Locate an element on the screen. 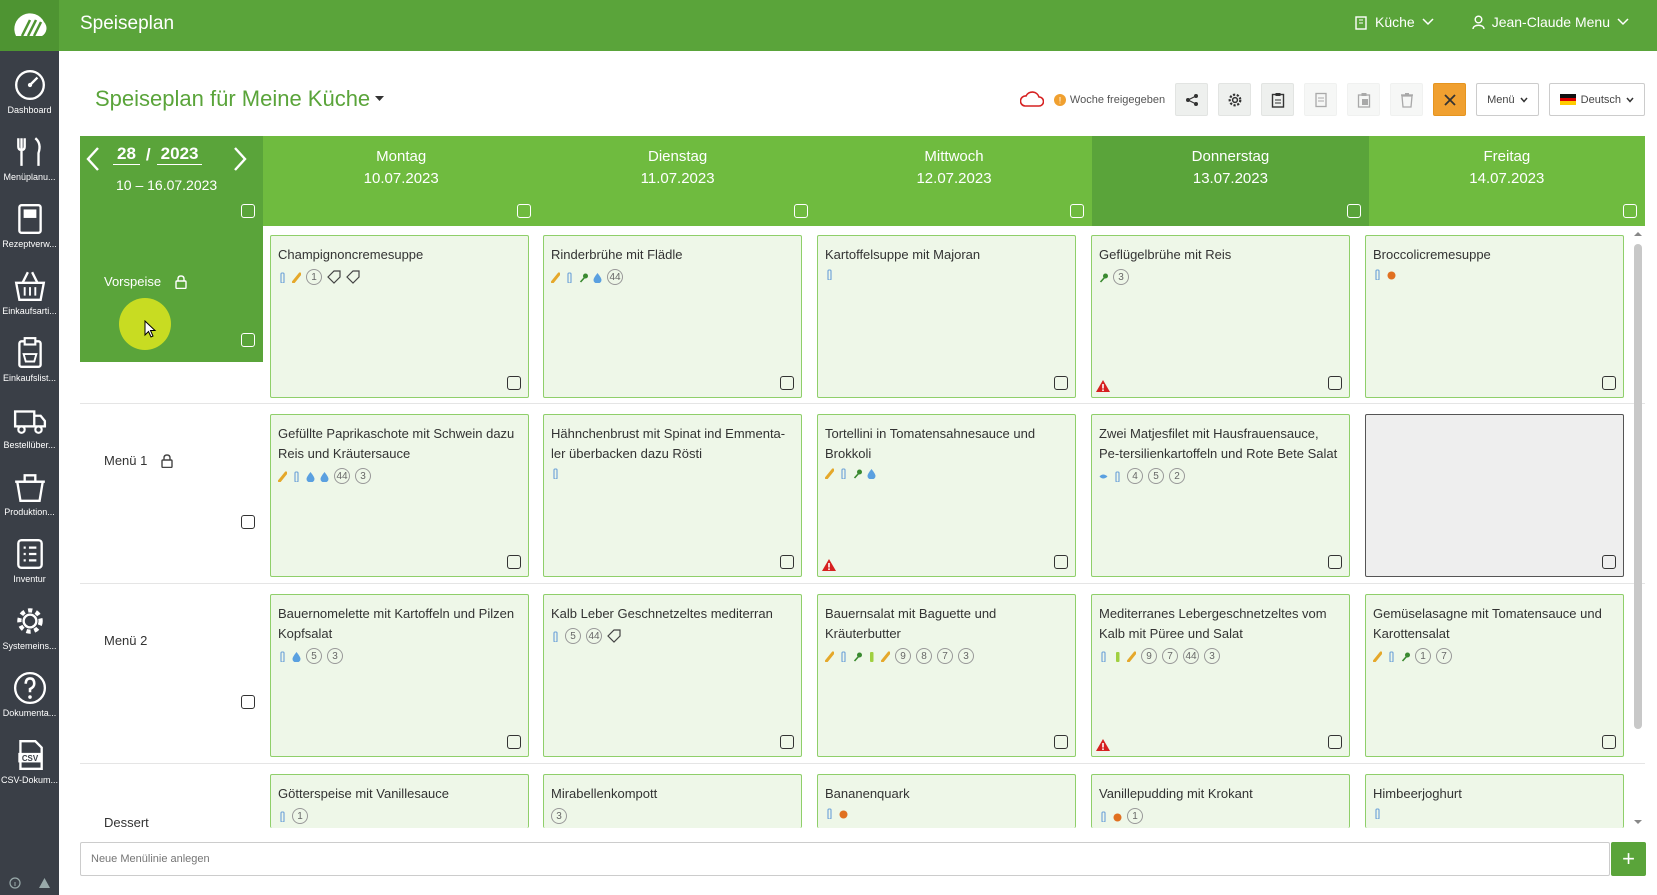 The height and width of the screenshot is (895, 1657). menu-cell: Himbeerjoghurt is located at coordinates (1494, 801).